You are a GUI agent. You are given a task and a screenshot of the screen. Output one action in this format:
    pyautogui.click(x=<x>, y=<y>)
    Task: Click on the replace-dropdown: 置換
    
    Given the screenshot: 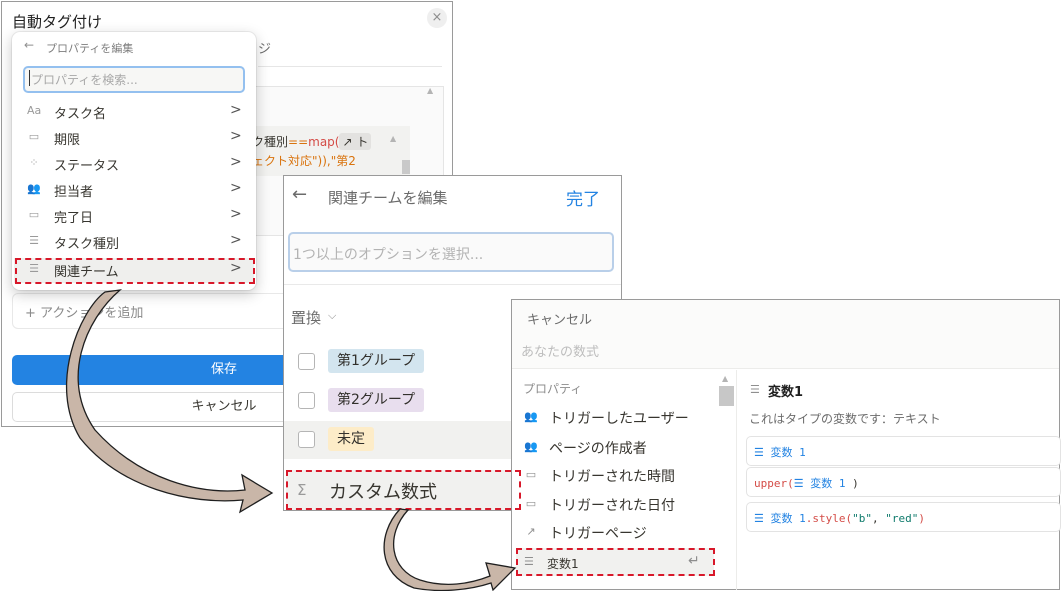 What is the action you would take?
    pyautogui.click(x=306, y=317)
    